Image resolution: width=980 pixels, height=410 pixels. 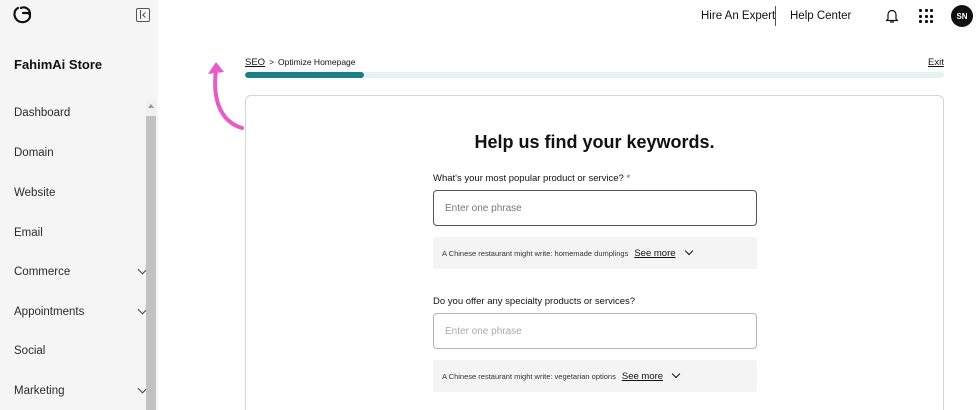 I want to click on apps-grid-icon, so click(x=926, y=16).